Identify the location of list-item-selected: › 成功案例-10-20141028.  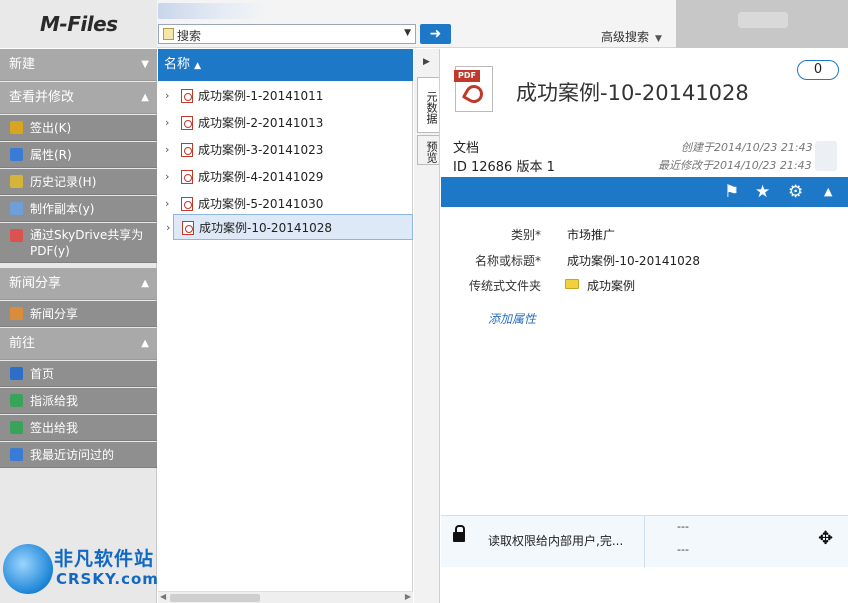
(289, 227).